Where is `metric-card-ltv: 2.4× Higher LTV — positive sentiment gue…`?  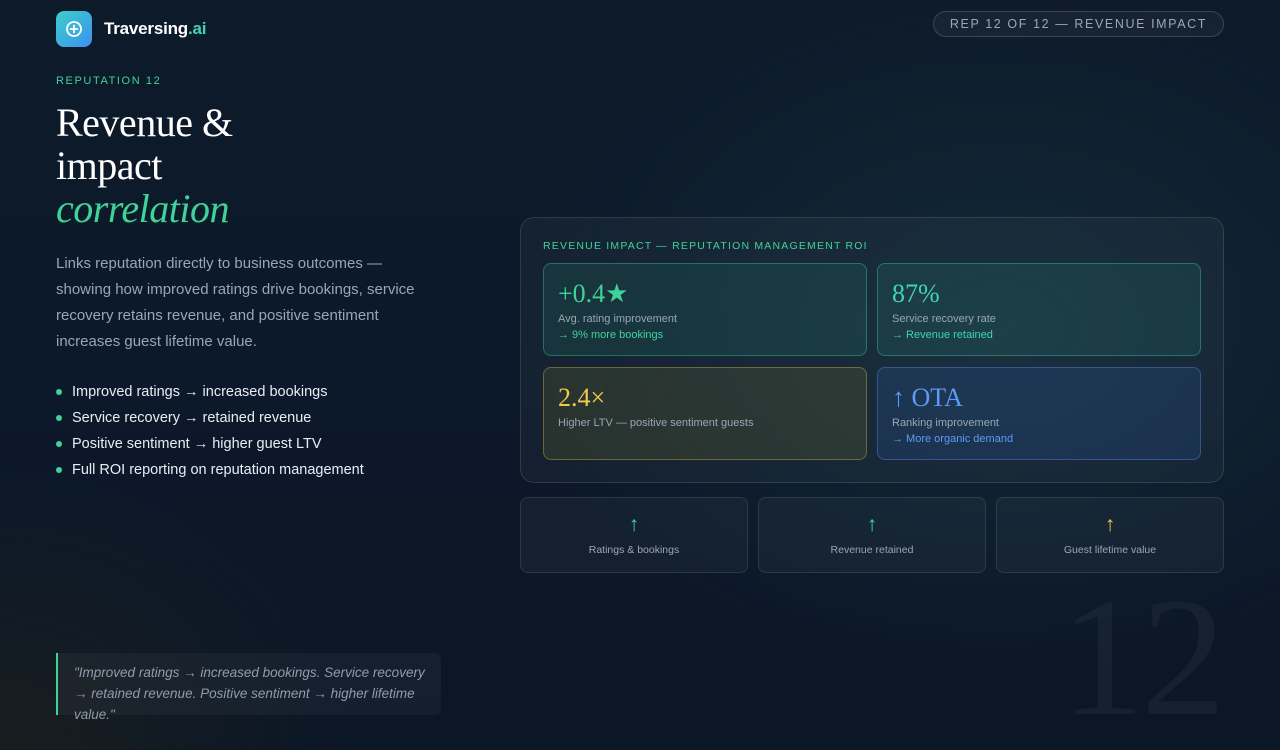 metric-card-ltv: 2.4× Higher LTV — positive sentiment gue… is located at coordinates (705, 413).